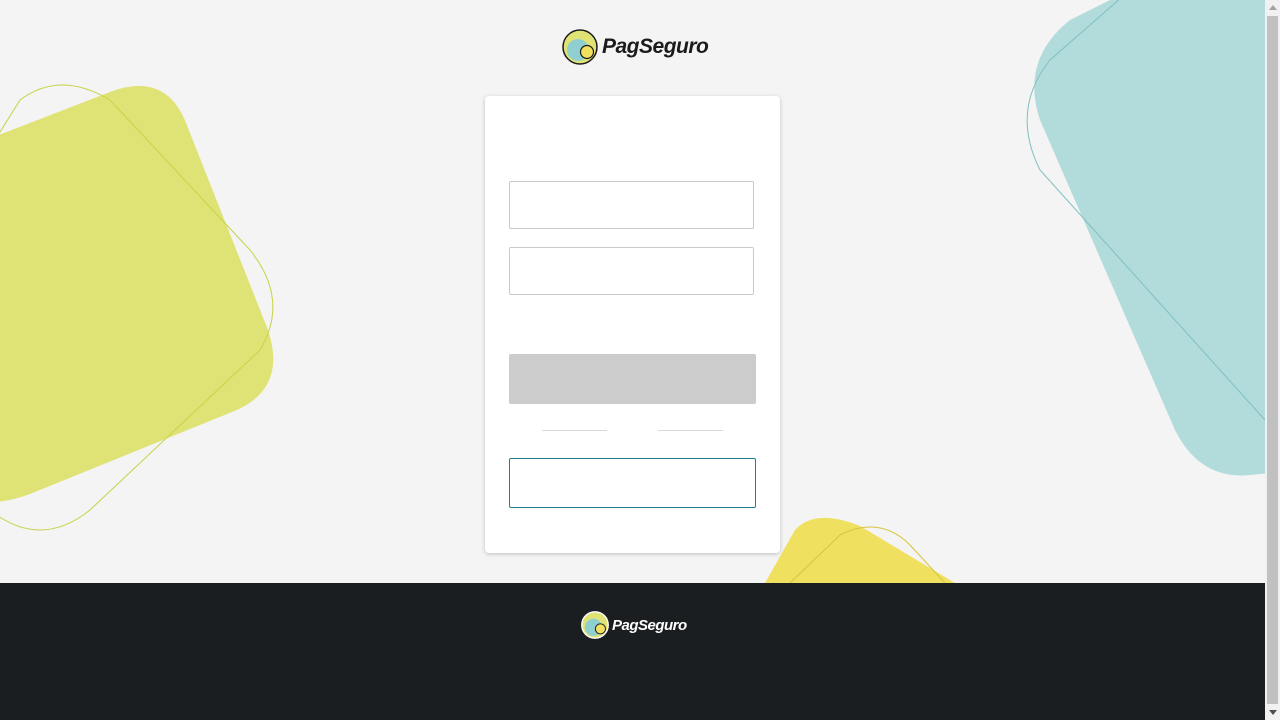 The height and width of the screenshot is (720, 1280). Describe the element at coordinates (632, 483) in the screenshot. I see `secondary-button` at that location.